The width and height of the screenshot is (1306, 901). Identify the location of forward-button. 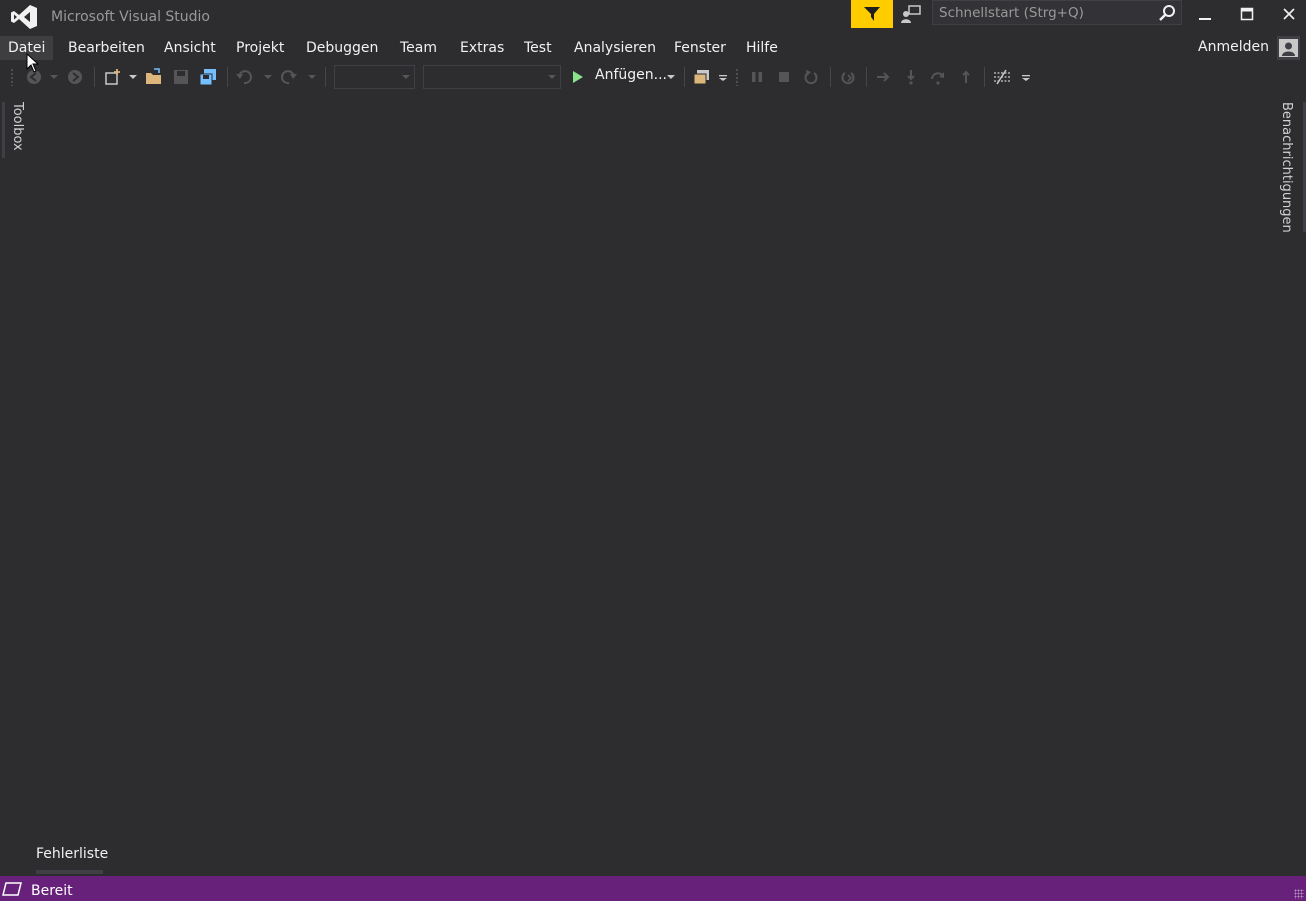
(75, 77).